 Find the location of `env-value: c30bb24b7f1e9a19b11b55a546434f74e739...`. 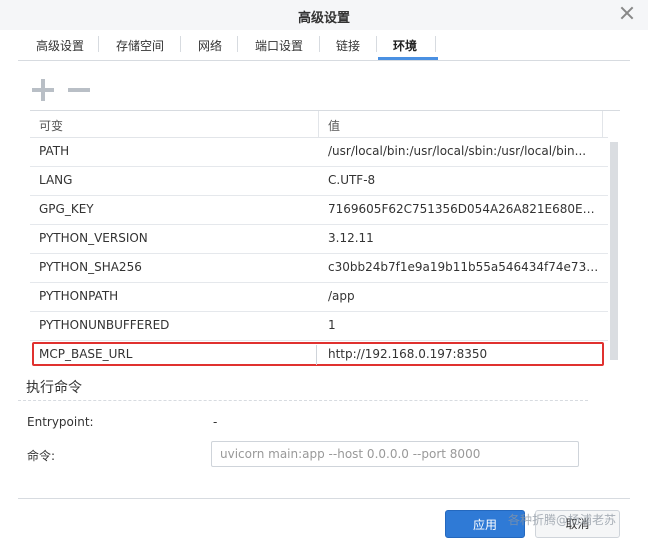

env-value: c30bb24b7f1e9a19b11b55a546434f74e739... is located at coordinates (464, 267).